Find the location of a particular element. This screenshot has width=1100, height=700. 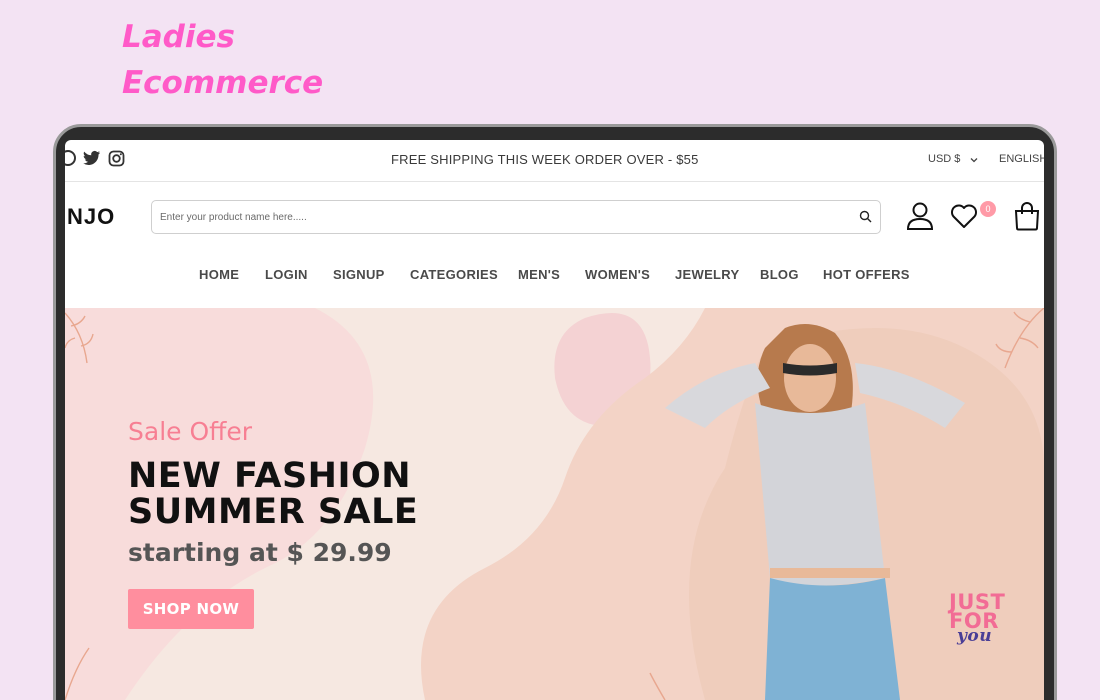

hero-tagline: Sale Offer is located at coordinates (190, 431).